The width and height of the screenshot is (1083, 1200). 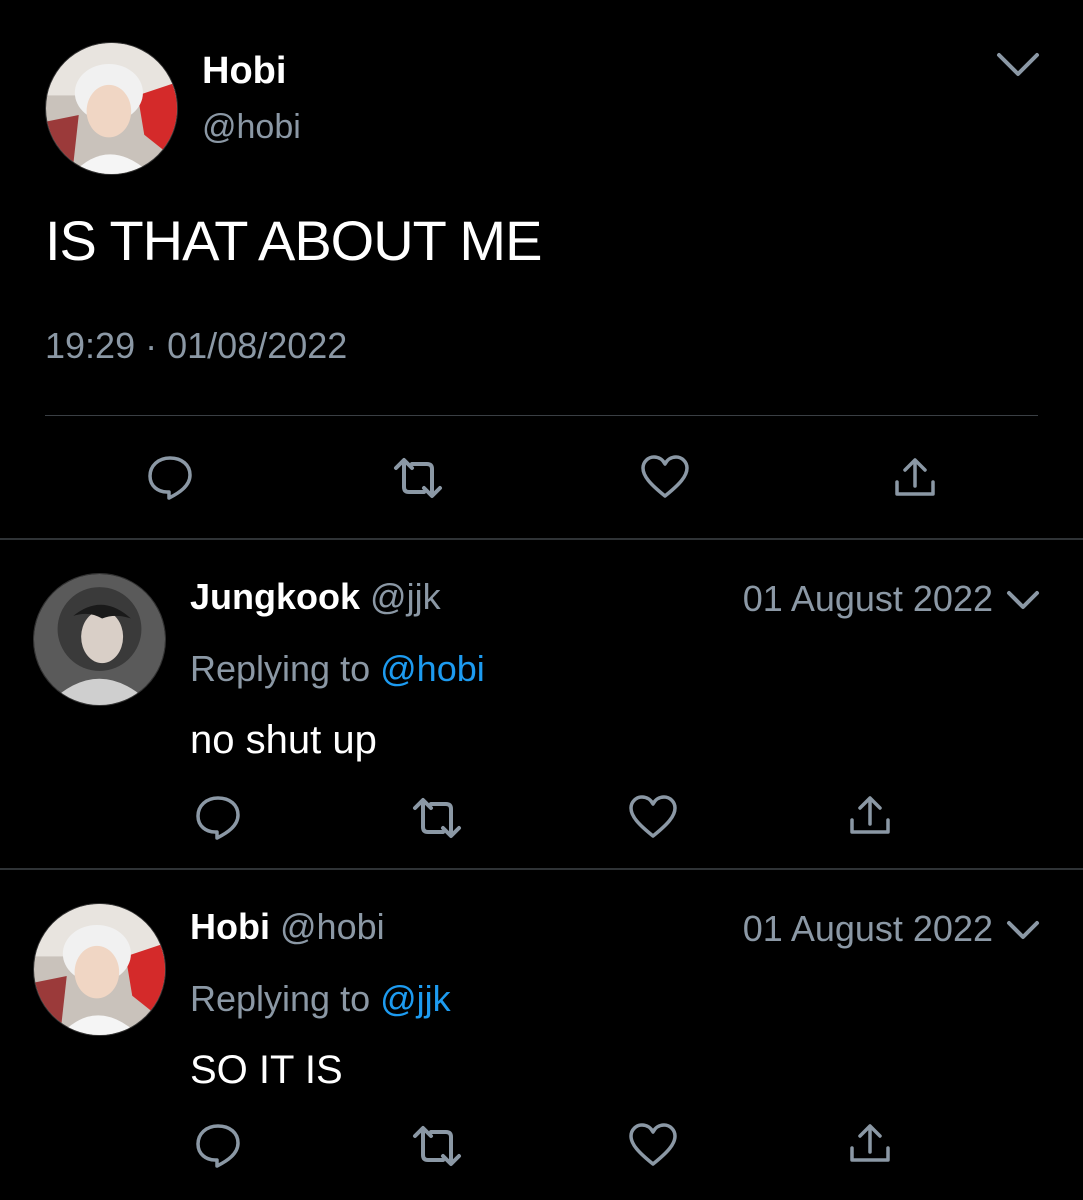 What do you see at coordinates (90, 345) in the screenshot?
I see `tweet-time: 19:29` at bounding box center [90, 345].